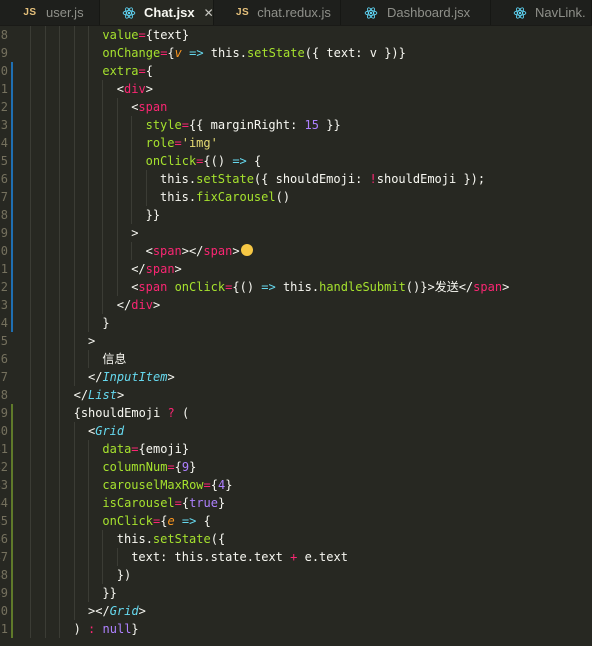 This screenshot has height=646, width=592. Describe the element at coordinates (193, 467) in the screenshot. I see `code-token: }` at that location.